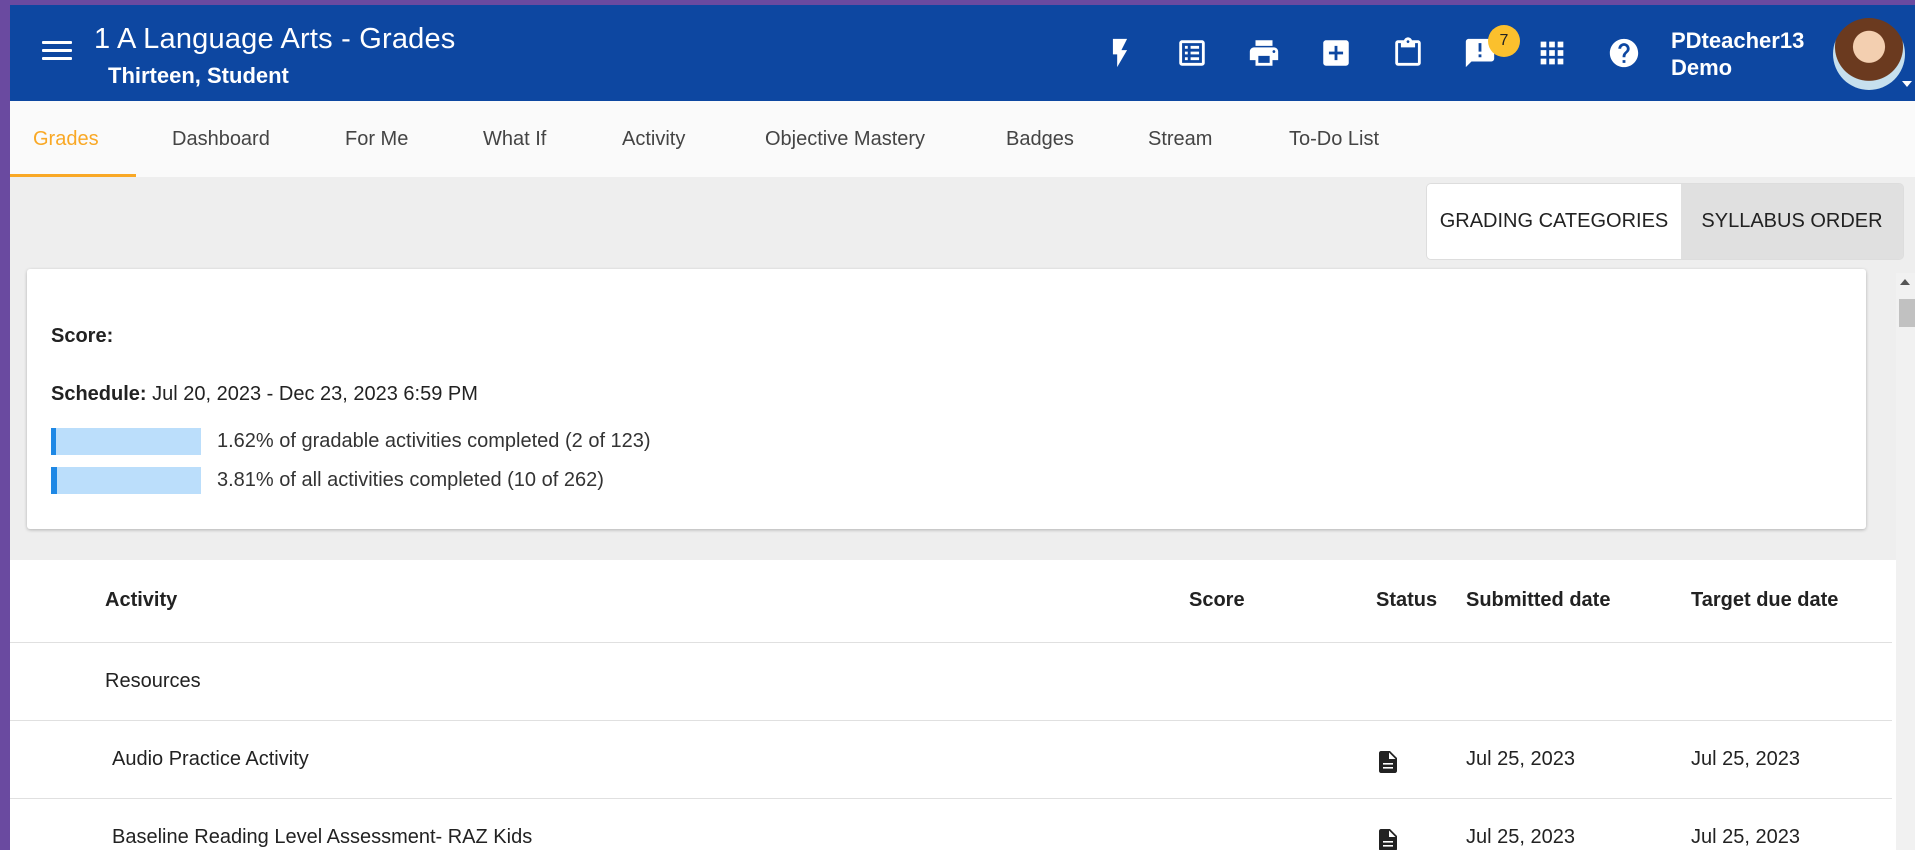 The width and height of the screenshot is (1915, 850). I want to click on checklist-icon, so click(1192, 53).